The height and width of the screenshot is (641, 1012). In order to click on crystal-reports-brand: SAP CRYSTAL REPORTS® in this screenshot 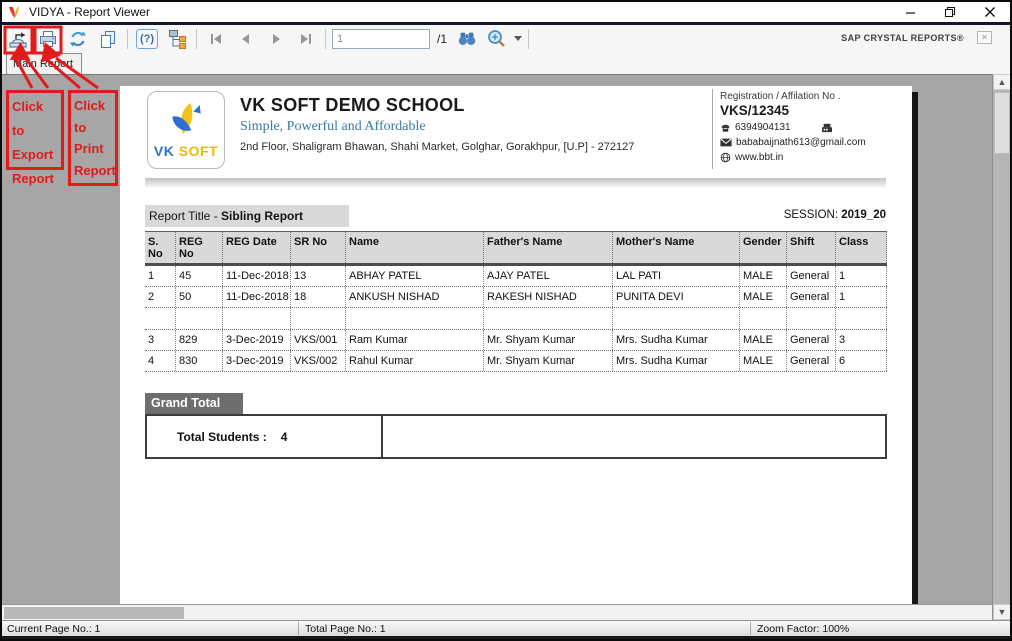, I will do `click(902, 38)`.